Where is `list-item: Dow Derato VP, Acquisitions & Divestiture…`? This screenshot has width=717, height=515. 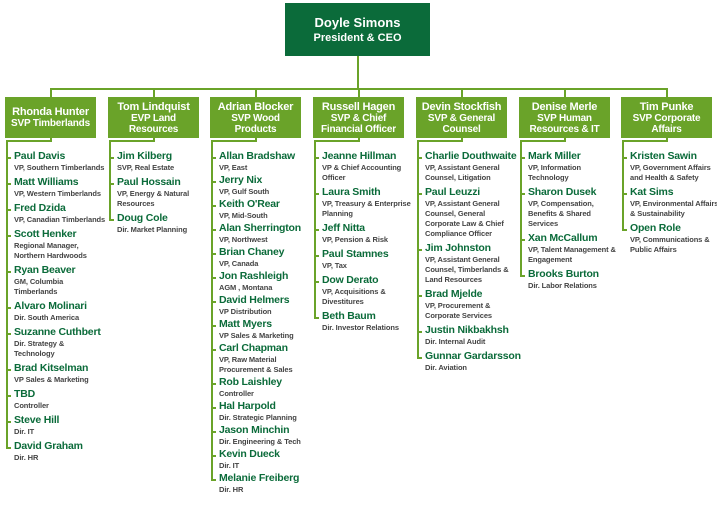
list-item: Dow Derato VP, Acquisitions & Divestiture… is located at coordinates (364, 290).